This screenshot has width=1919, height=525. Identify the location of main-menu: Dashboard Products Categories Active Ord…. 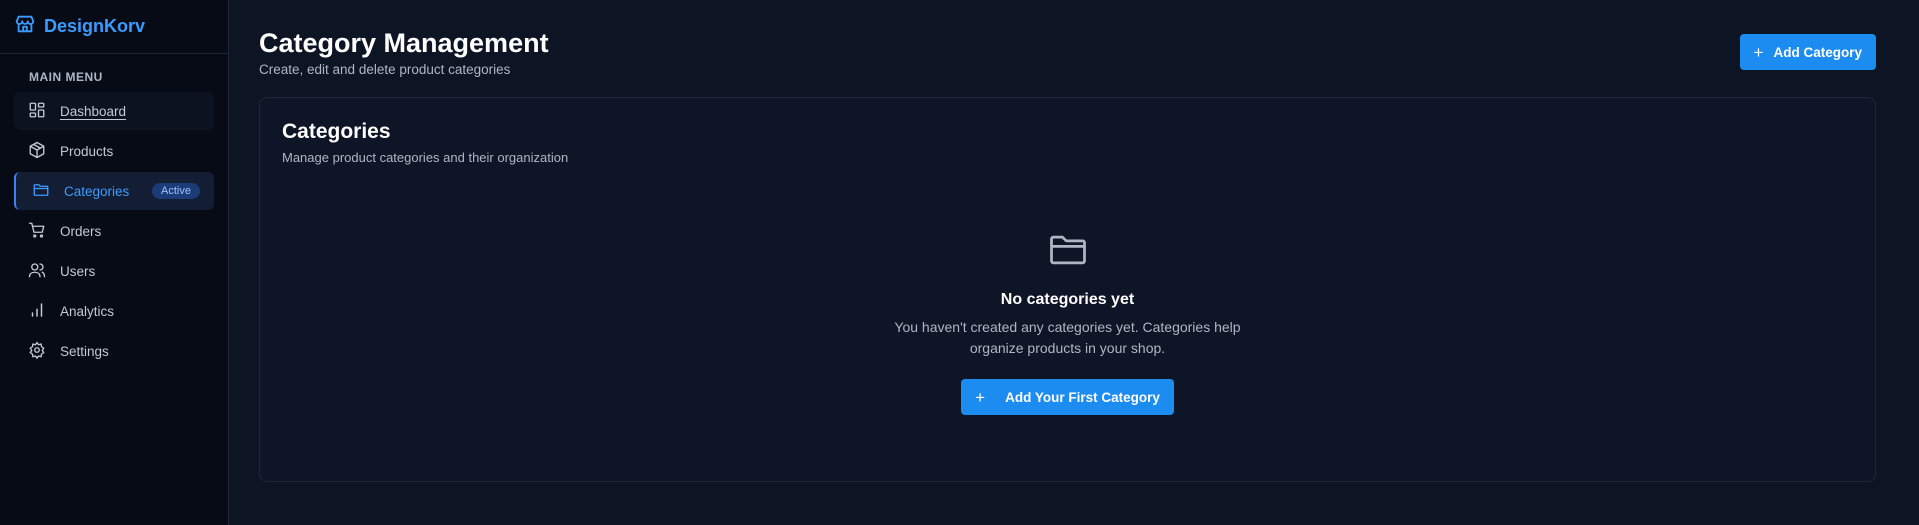
(114, 231).